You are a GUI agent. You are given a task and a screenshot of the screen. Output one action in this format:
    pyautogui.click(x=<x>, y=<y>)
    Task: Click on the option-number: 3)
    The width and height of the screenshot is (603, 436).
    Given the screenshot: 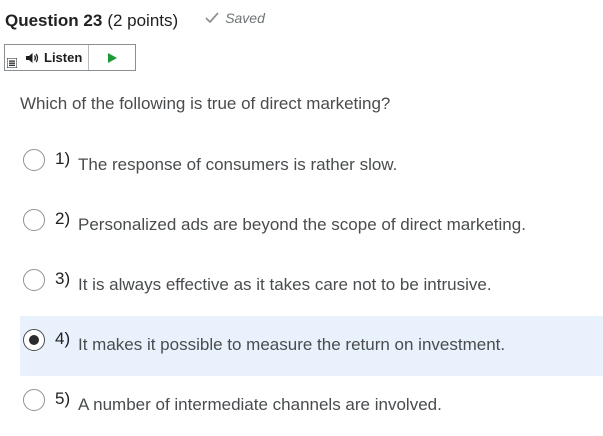 What is the action you would take?
    pyautogui.click(x=63, y=278)
    